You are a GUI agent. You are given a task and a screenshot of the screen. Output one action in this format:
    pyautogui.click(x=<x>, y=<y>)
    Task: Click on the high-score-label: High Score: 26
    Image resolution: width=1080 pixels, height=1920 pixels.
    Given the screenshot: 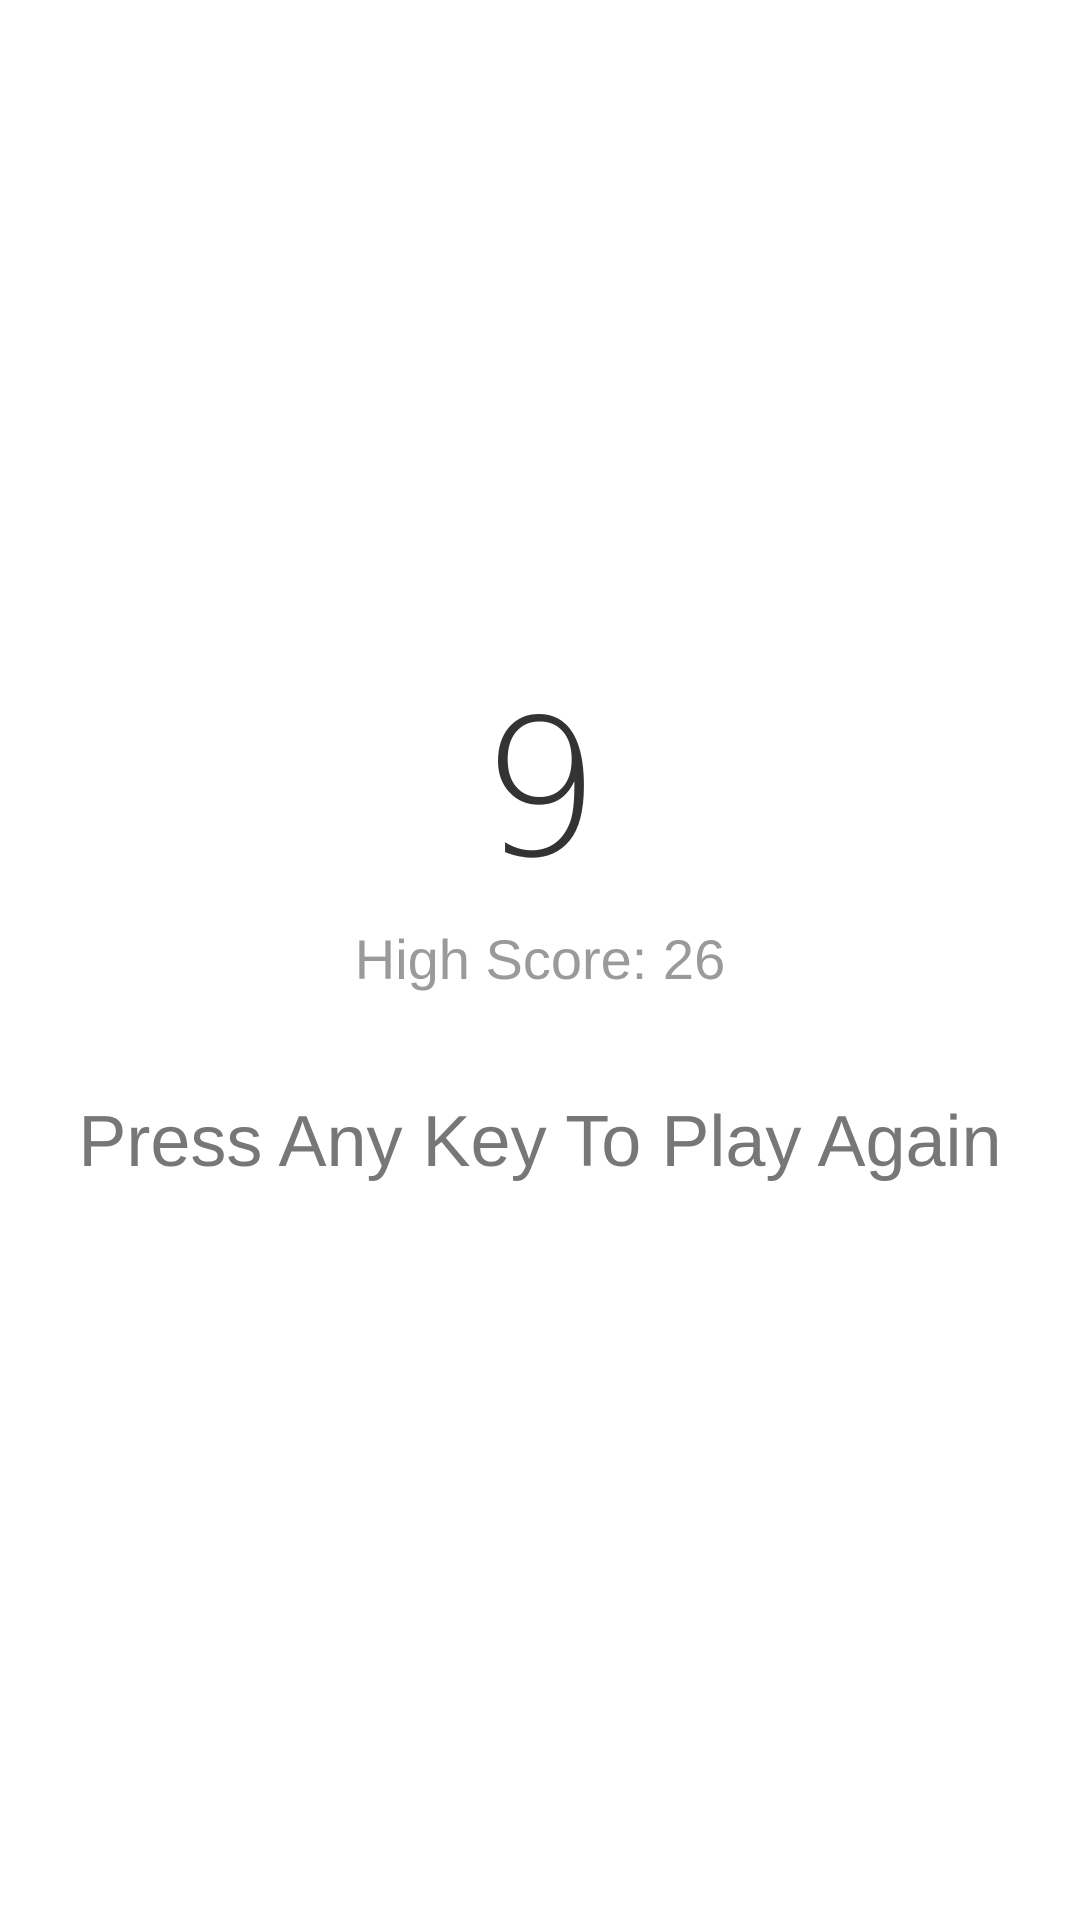 What is the action you would take?
    pyautogui.click(x=540, y=959)
    